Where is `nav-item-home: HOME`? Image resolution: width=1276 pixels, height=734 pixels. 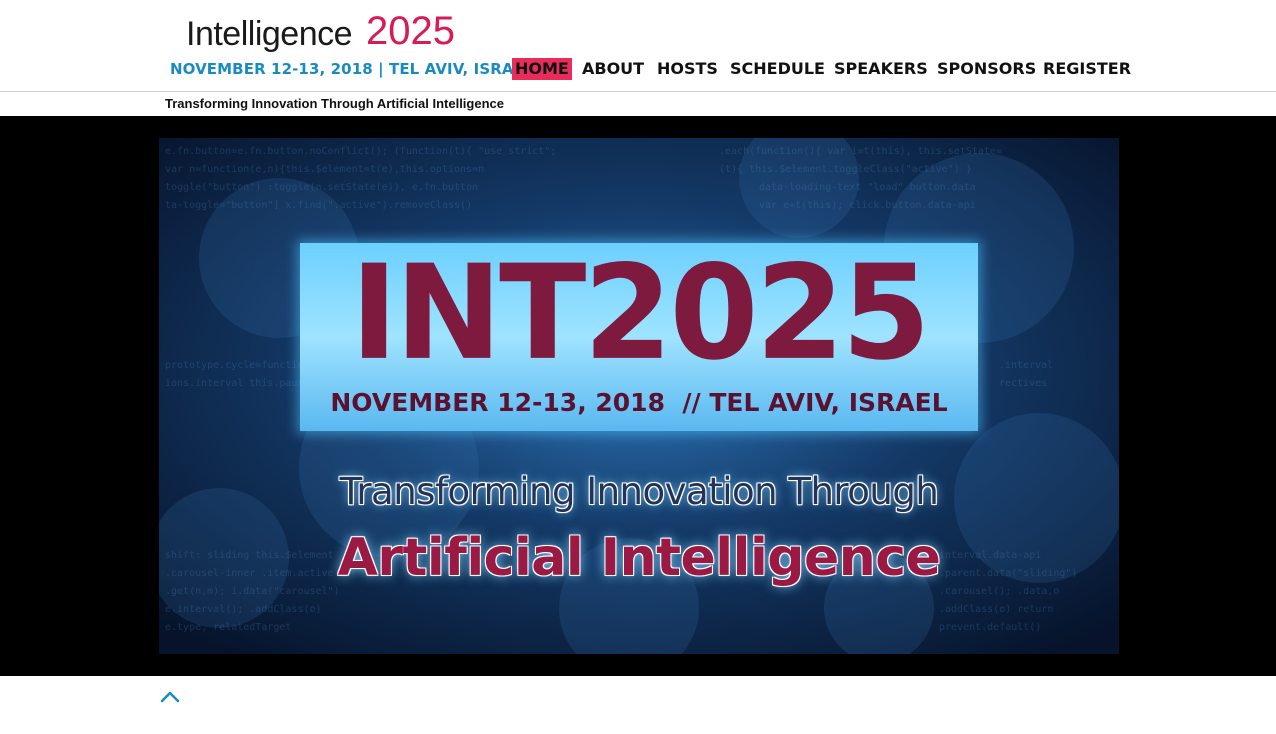
nav-item-home: HOME is located at coordinates (542, 69).